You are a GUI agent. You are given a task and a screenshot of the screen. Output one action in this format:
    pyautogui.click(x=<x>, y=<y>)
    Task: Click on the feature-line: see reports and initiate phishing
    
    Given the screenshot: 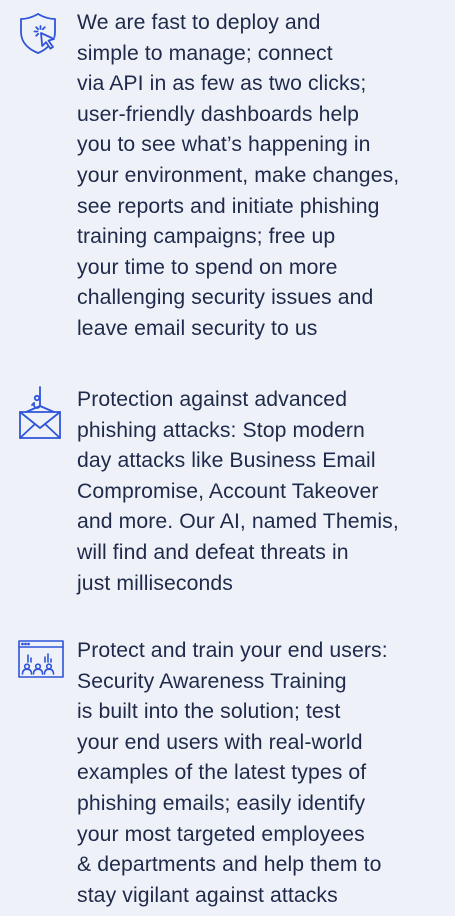 What is the action you would take?
    pyautogui.click(x=228, y=206)
    